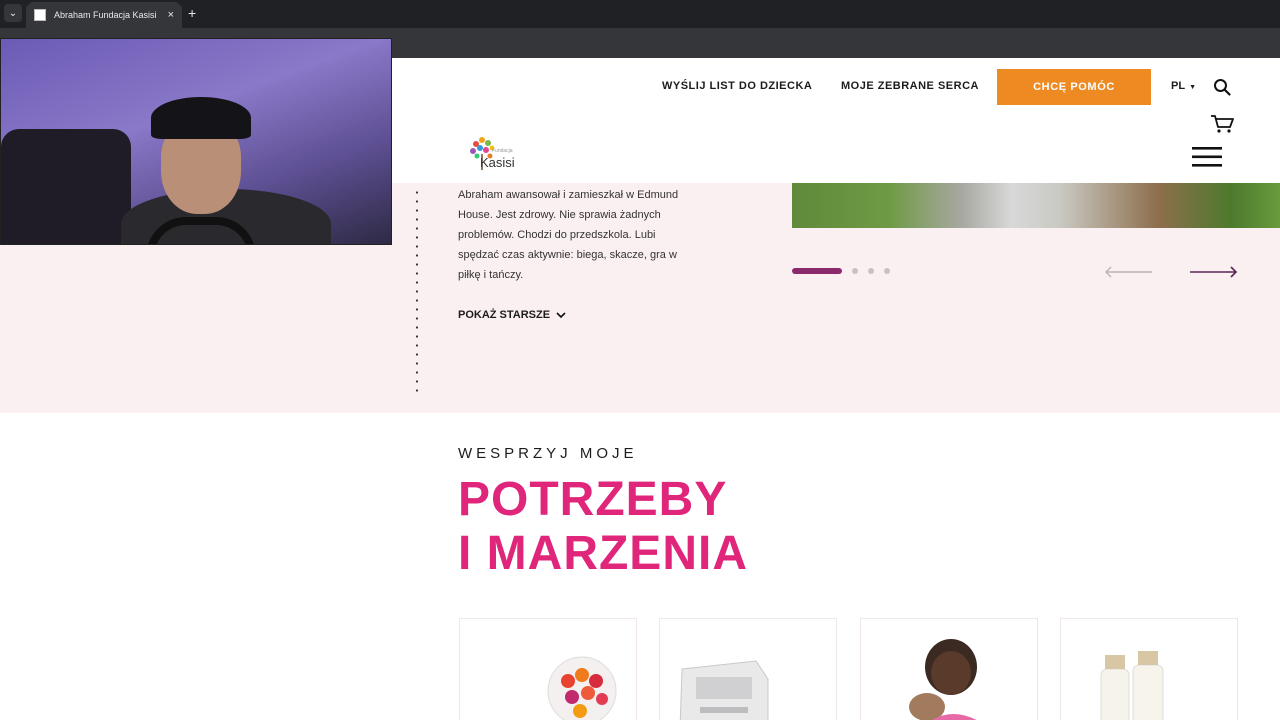 The image size is (1280, 720). I want to click on timeline-dotted-line, so click(417, 293).